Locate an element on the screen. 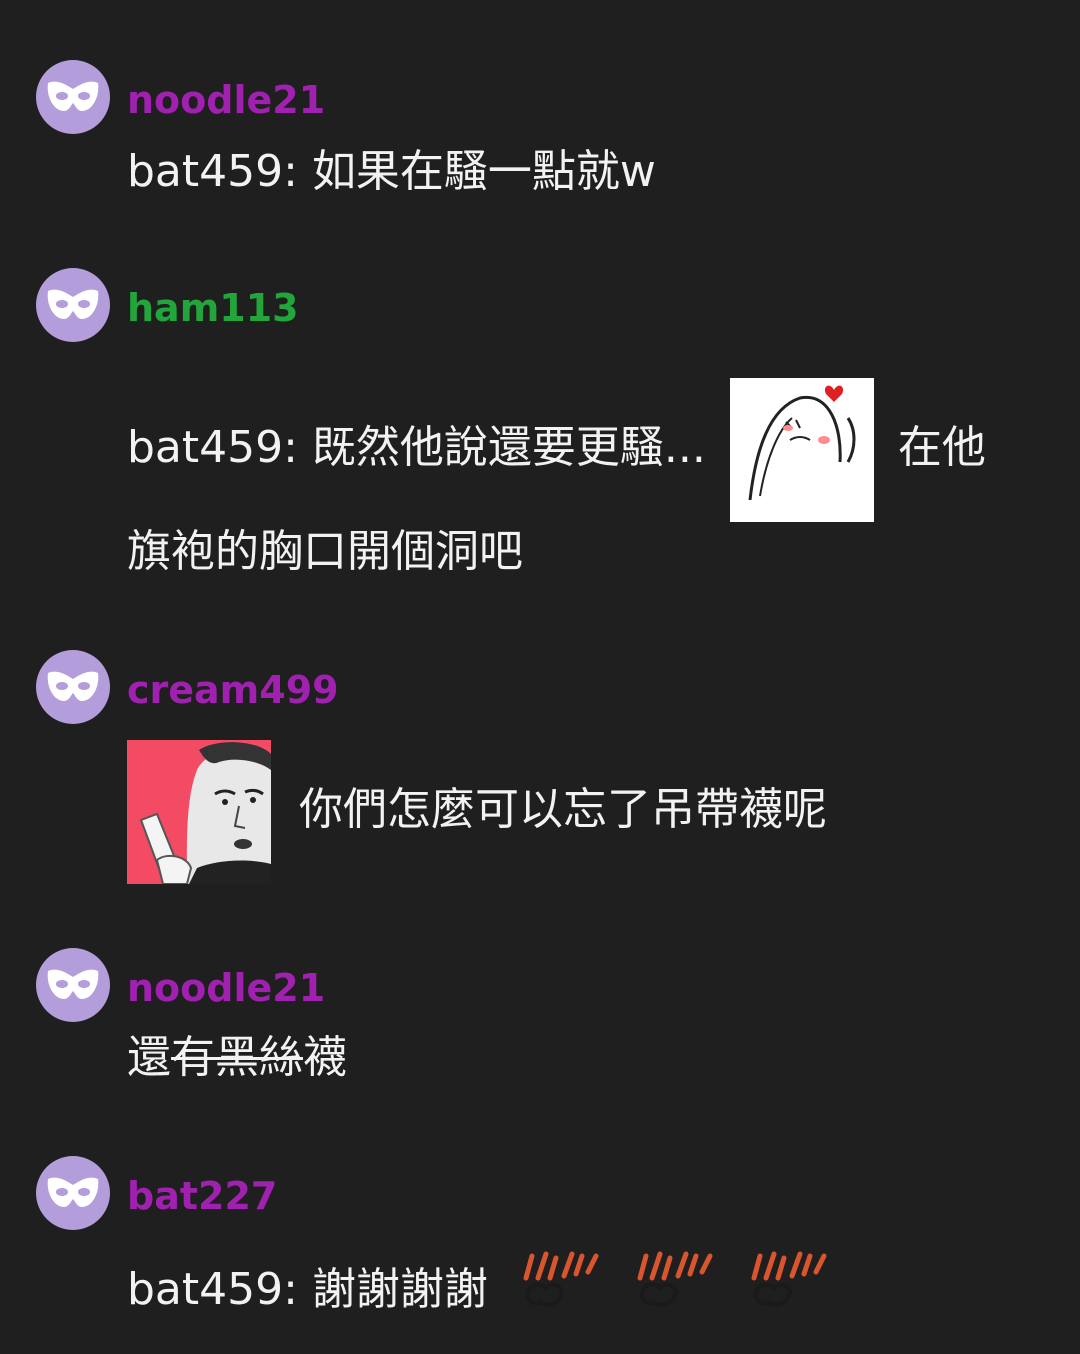 The width and height of the screenshot is (1080, 1354). username: cream499 is located at coordinates (233, 690).